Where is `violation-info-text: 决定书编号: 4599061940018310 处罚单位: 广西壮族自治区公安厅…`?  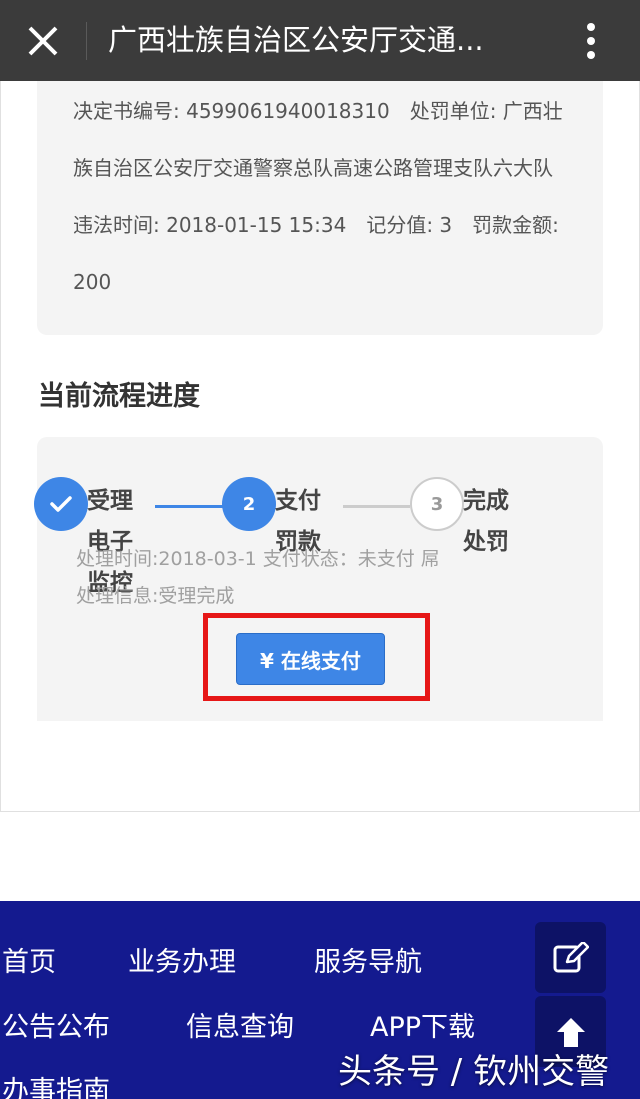
violation-info-text: 决定书编号: 4599061940018310 处罚单位: 广西壮族自治区公安厅… is located at coordinates (323, 196).